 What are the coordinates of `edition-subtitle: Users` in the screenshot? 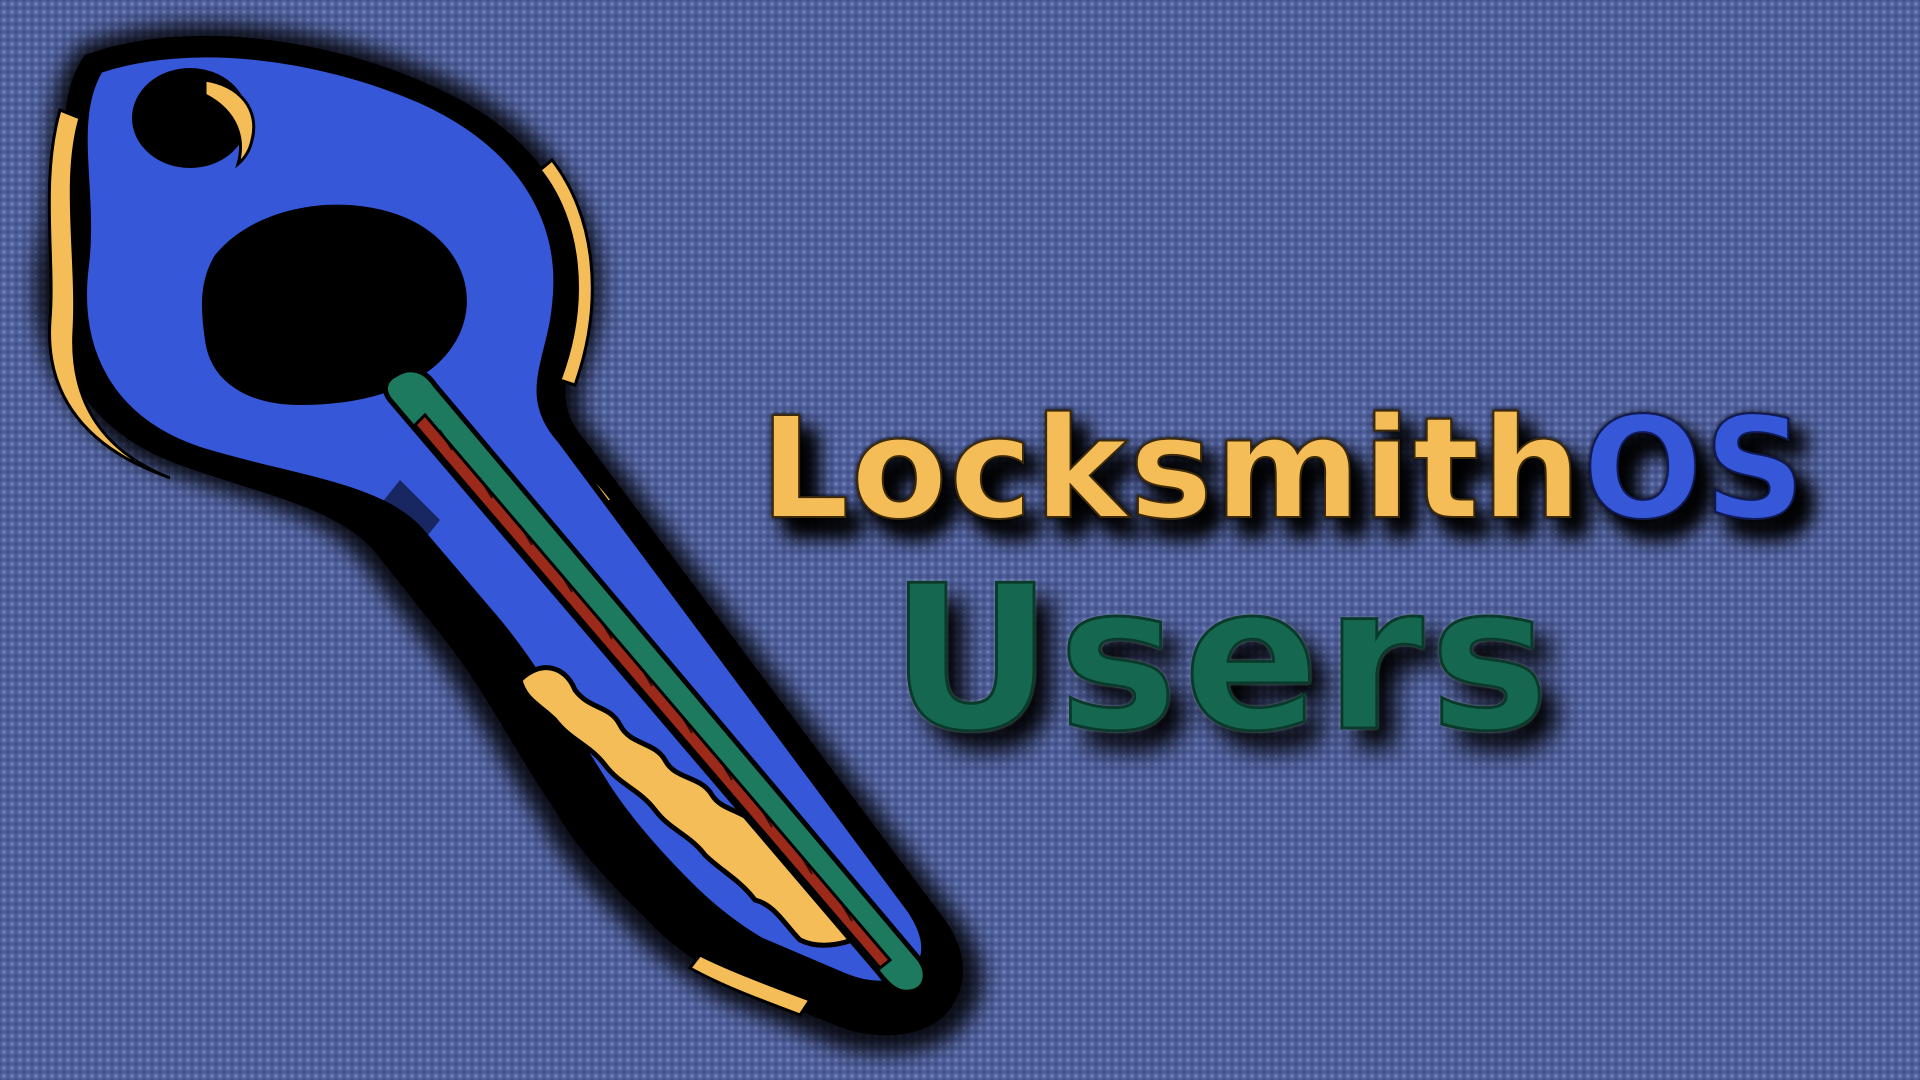 It's located at (1222, 659).